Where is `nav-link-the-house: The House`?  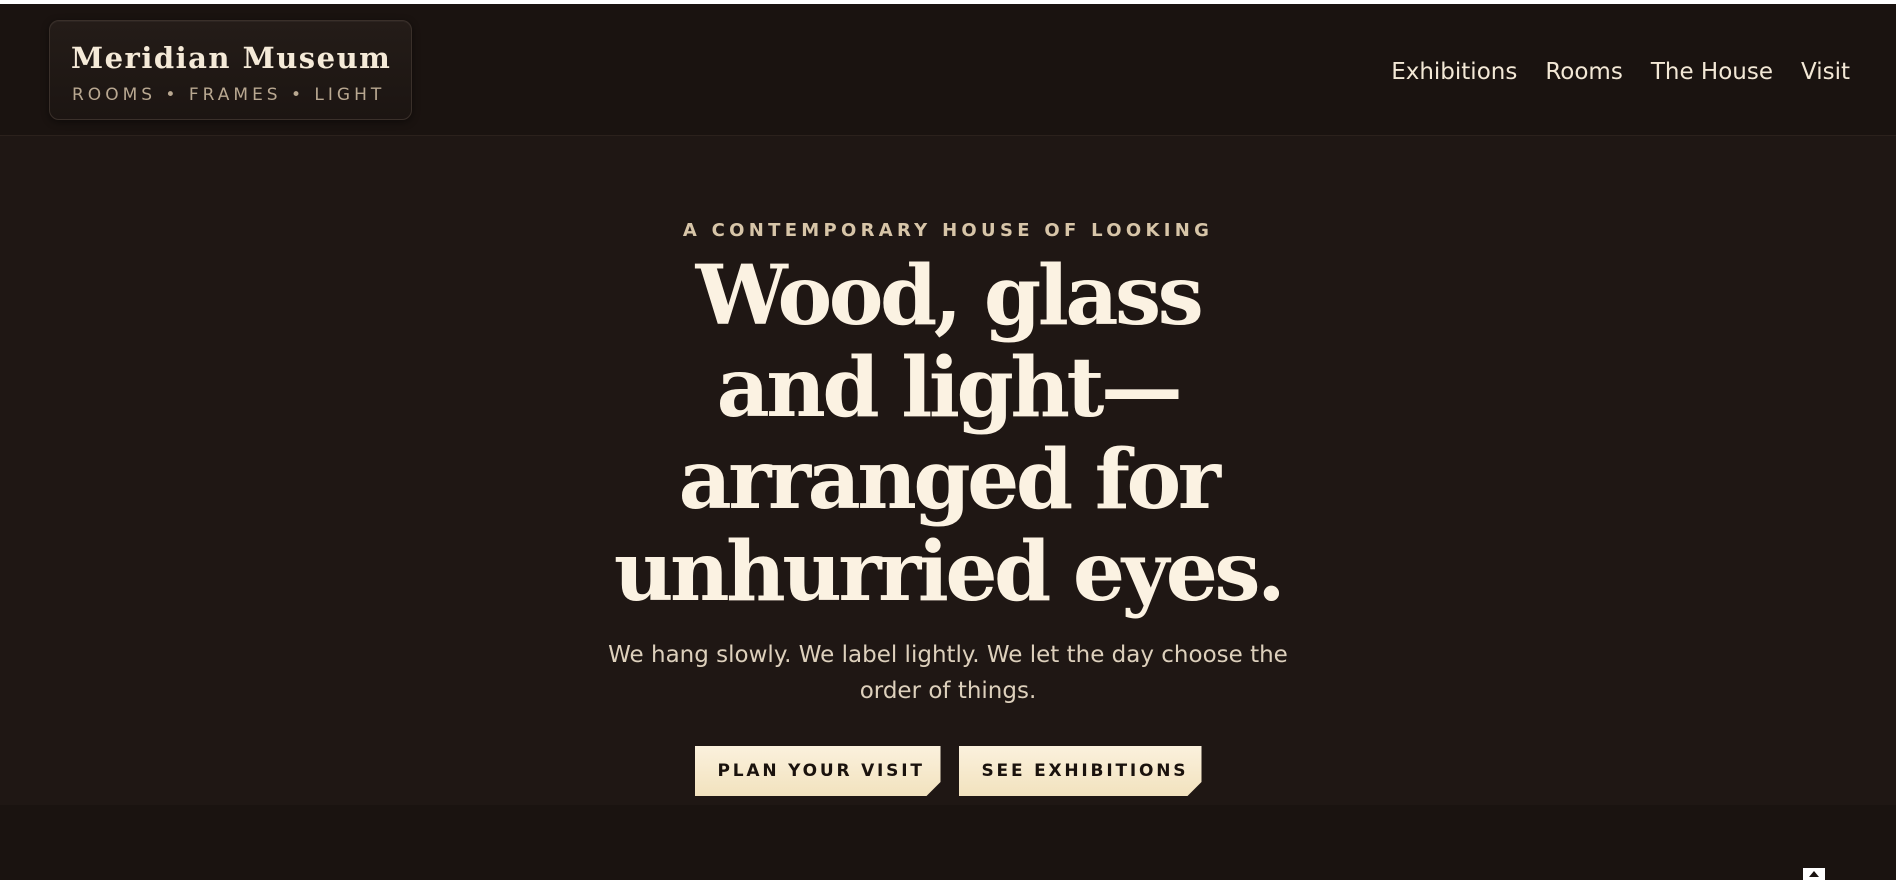 nav-link-the-house: The House is located at coordinates (1712, 72).